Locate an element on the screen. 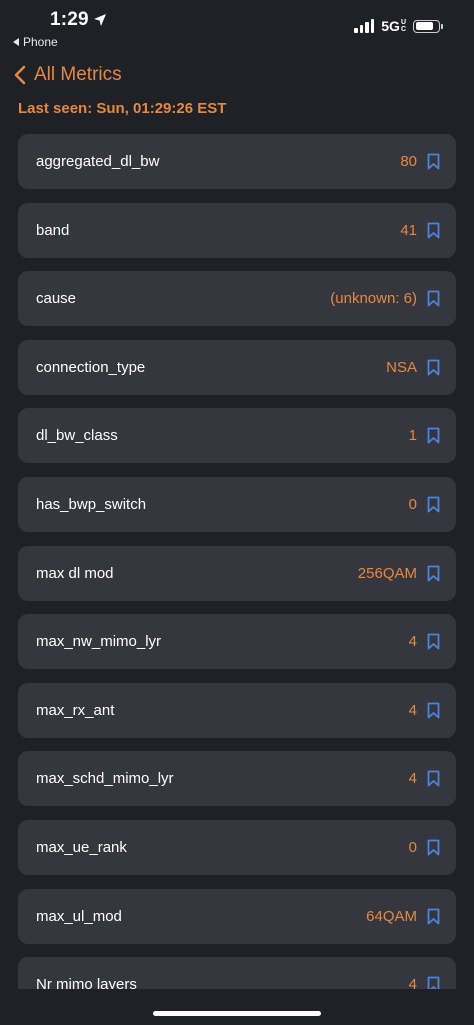 The image size is (474, 1025). metric-name: has_bwp_switch is located at coordinates (91, 504).